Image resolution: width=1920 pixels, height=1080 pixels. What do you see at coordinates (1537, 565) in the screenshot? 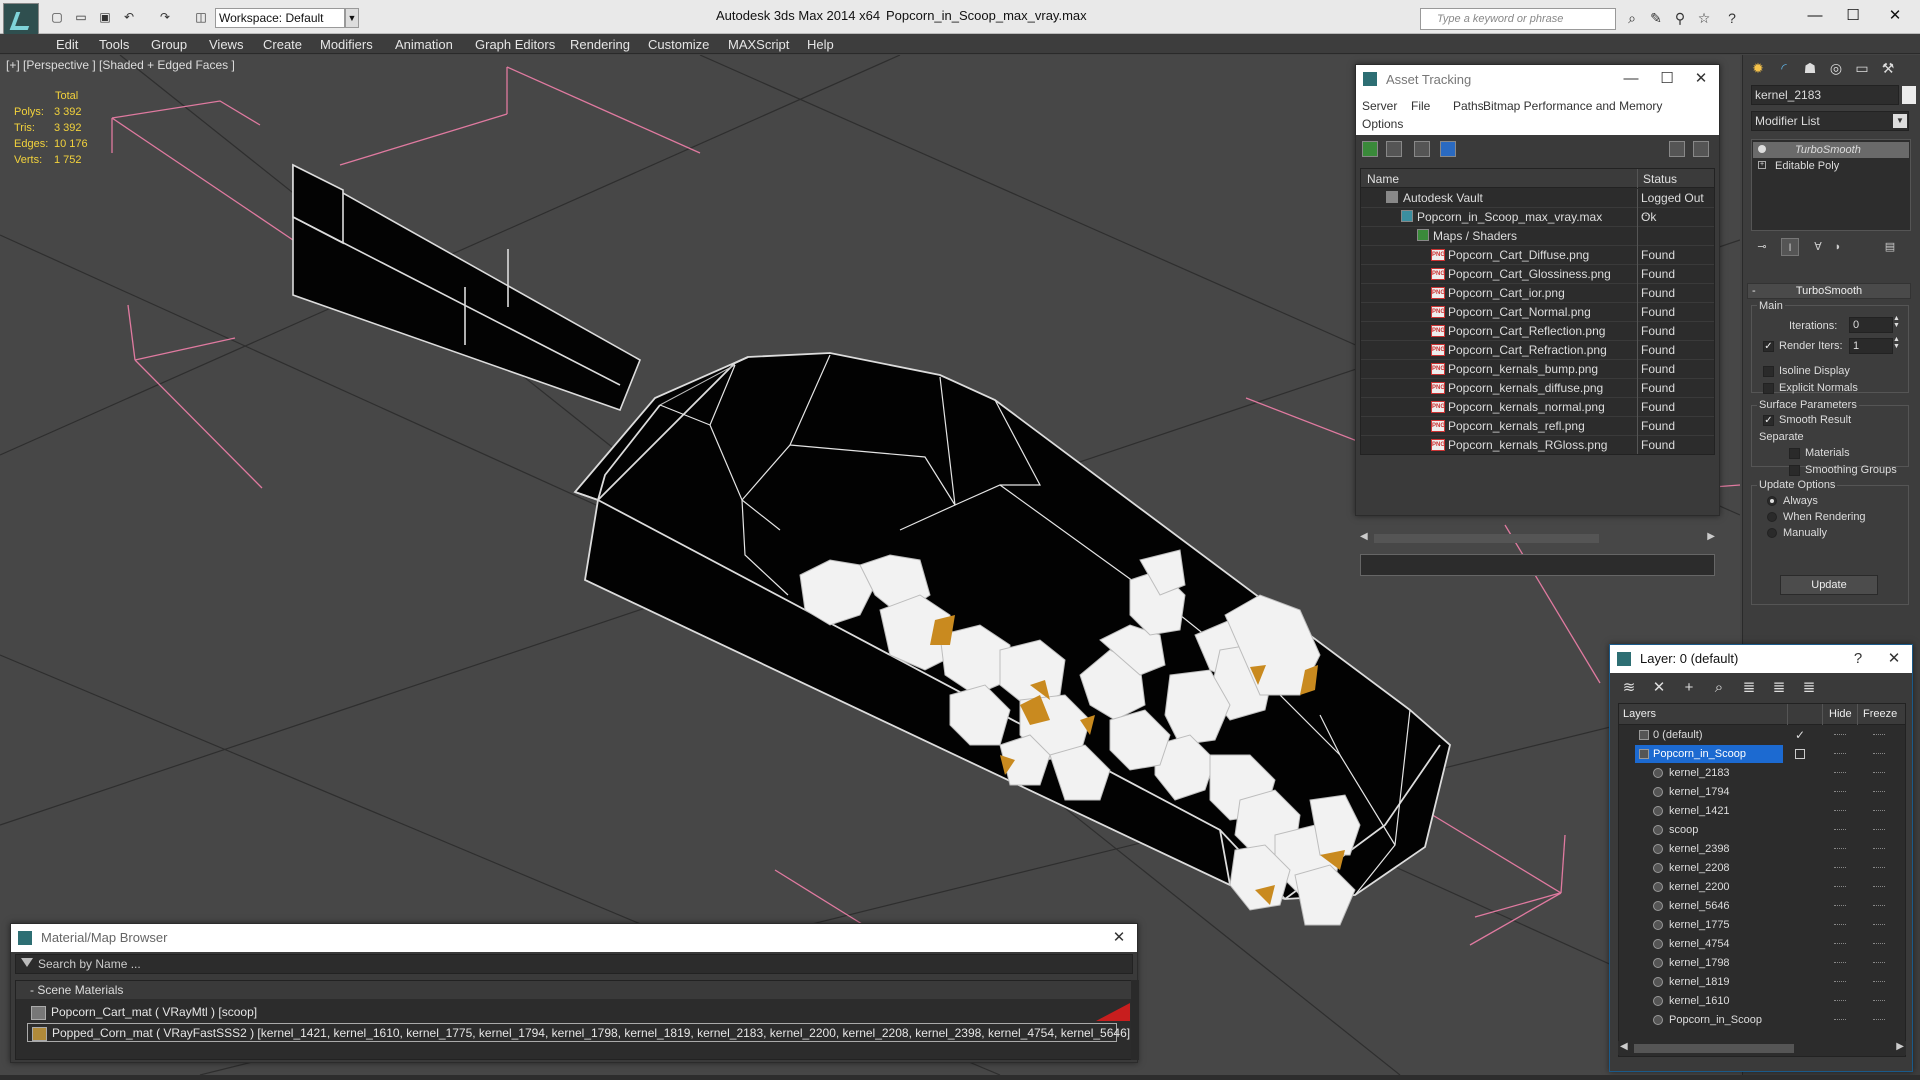
I see `asset-path-field` at bounding box center [1537, 565].